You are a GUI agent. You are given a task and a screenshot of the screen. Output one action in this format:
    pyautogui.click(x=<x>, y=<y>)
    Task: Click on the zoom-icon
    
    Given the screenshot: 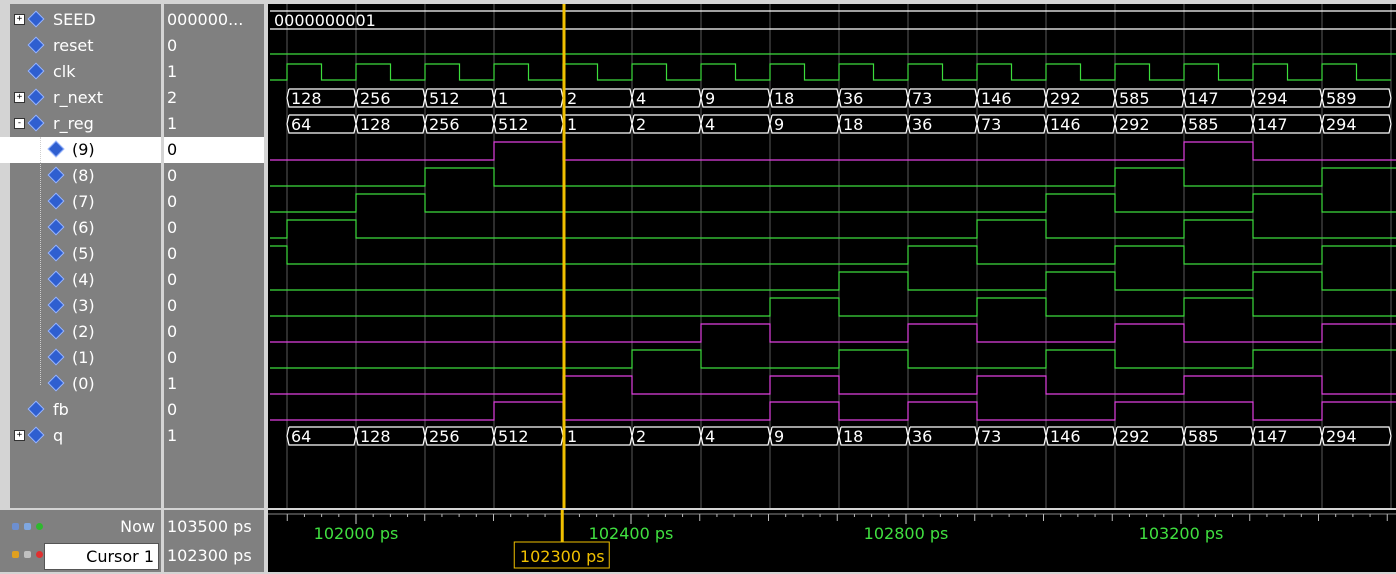 What is the action you would take?
    pyautogui.click(x=15, y=526)
    